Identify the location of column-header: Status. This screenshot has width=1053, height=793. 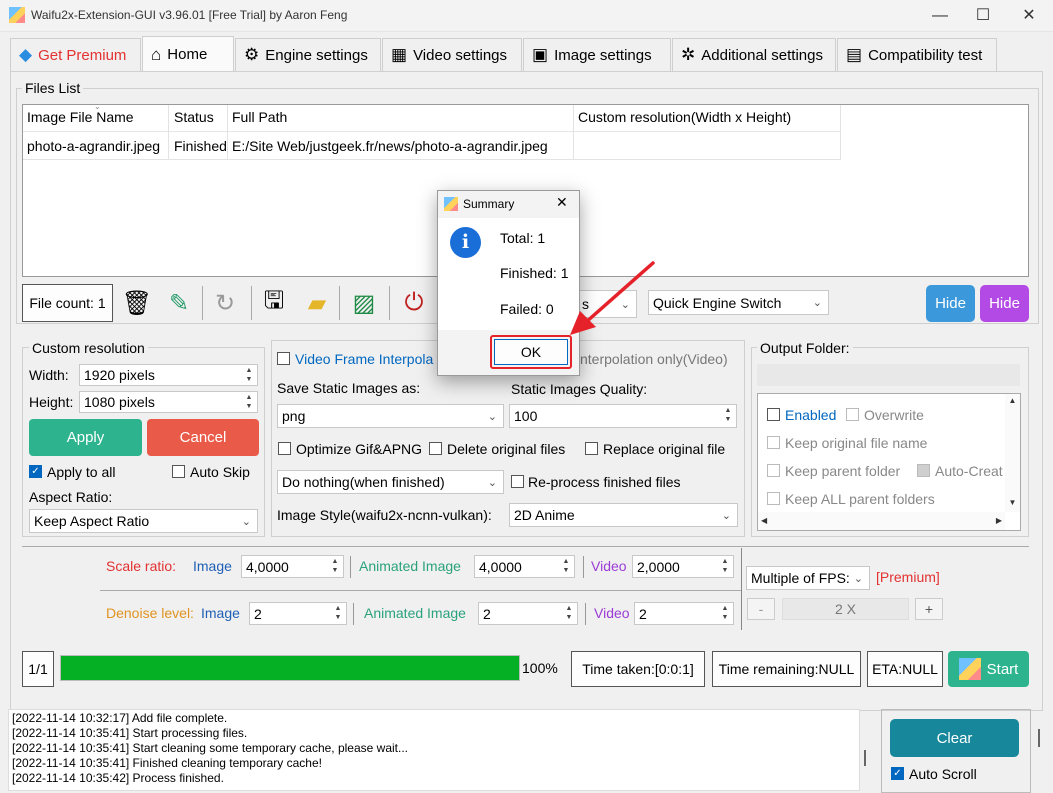
(194, 117).